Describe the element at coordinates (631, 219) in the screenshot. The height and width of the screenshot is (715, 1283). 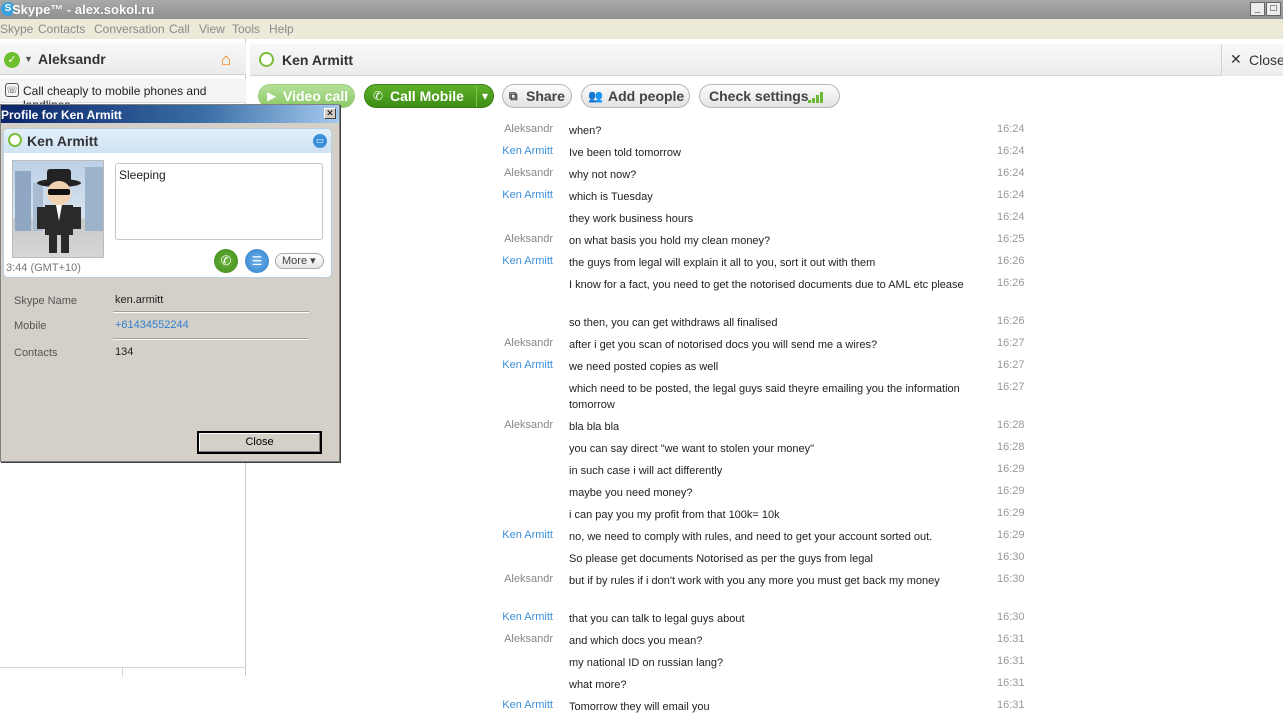
I see `message-text: they work business hours` at that location.